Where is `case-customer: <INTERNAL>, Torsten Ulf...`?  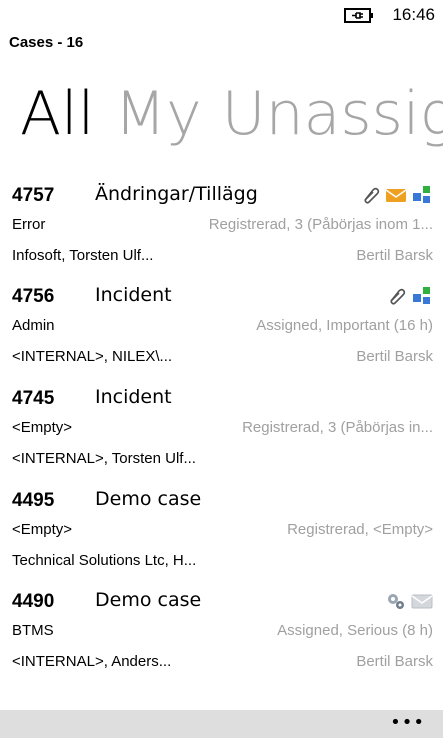
case-customer: <INTERNAL>, Torsten Ulf... is located at coordinates (104, 458).